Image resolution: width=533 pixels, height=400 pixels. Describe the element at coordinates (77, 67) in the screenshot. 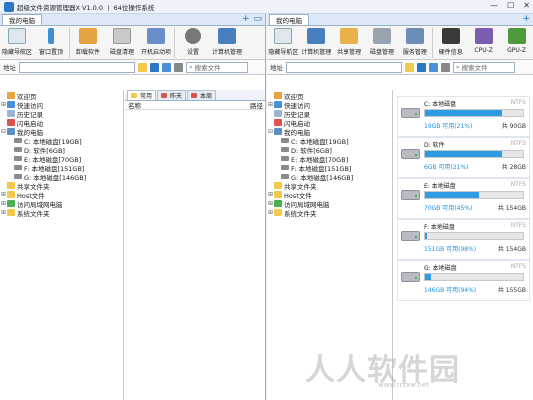

I see `left-address-input` at that location.